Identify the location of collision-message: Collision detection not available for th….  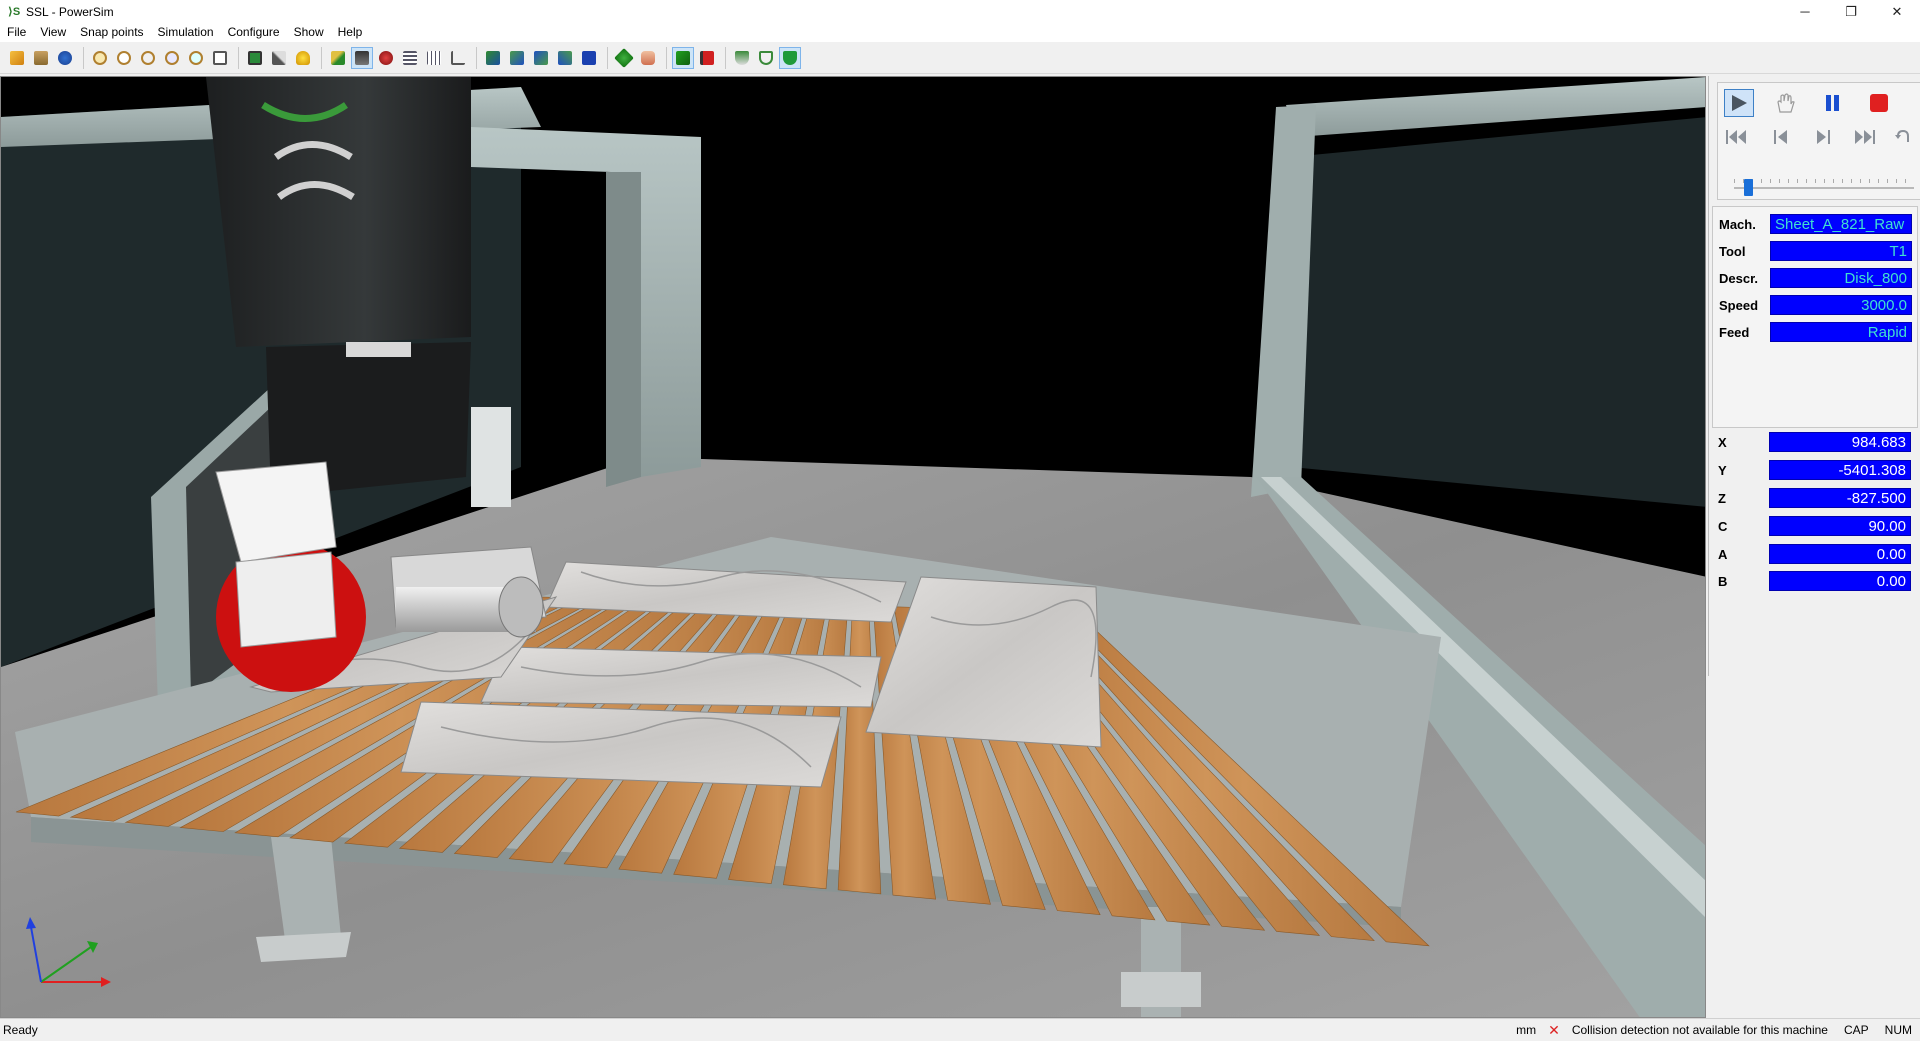
(1699, 1030).